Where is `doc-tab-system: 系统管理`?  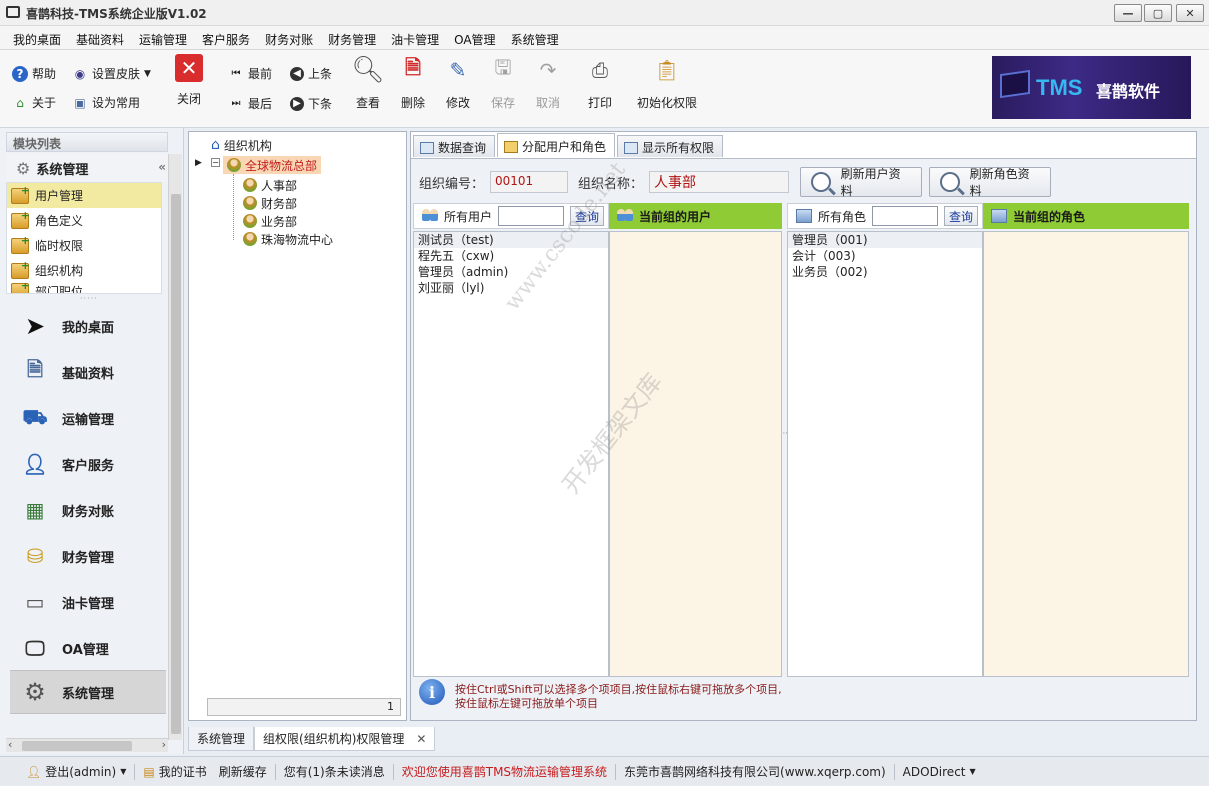
doc-tab-system: 系统管理 is located at coordinates (221, 739).